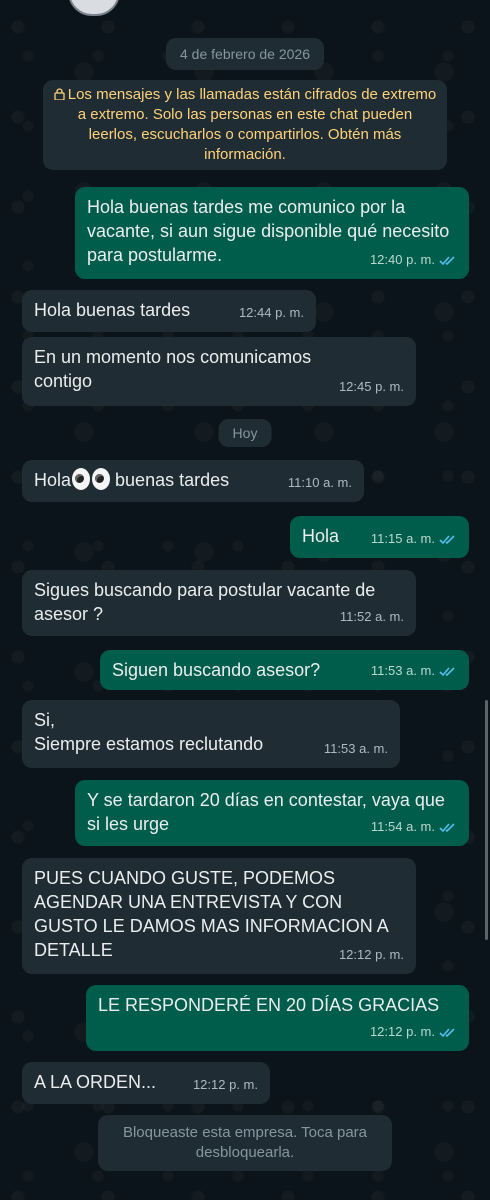 The width and height of the screenshot is (490, 1200). What do you see at coordinates (245, 54) in the screenshot?
I see `date-separator: 4 de febrero de 2026` at bounding box center [245, 54].